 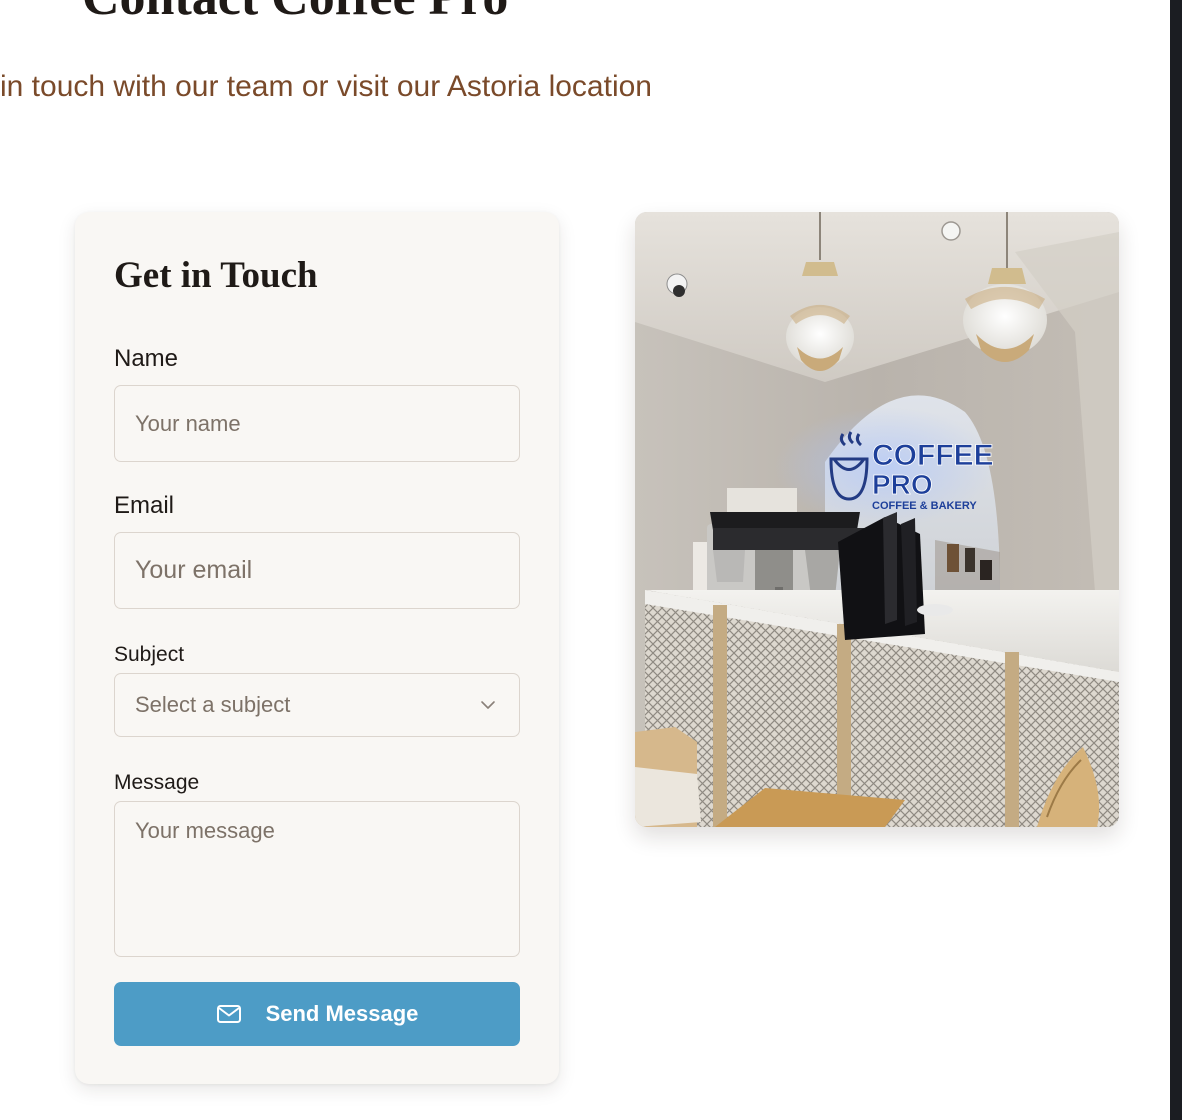 I want to click on subject-select-value: Select a subject, so click(x=213, y=704).